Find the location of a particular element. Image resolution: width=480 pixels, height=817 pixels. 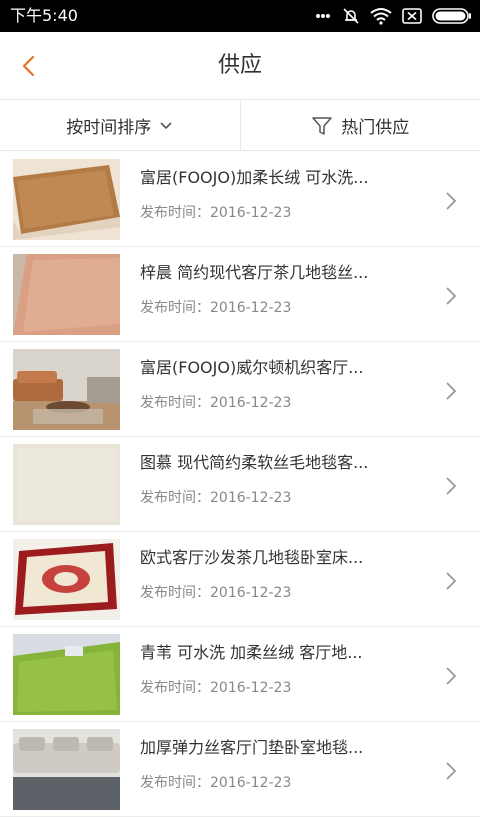

chevron-down-icon is located at coordinates (166, 126).